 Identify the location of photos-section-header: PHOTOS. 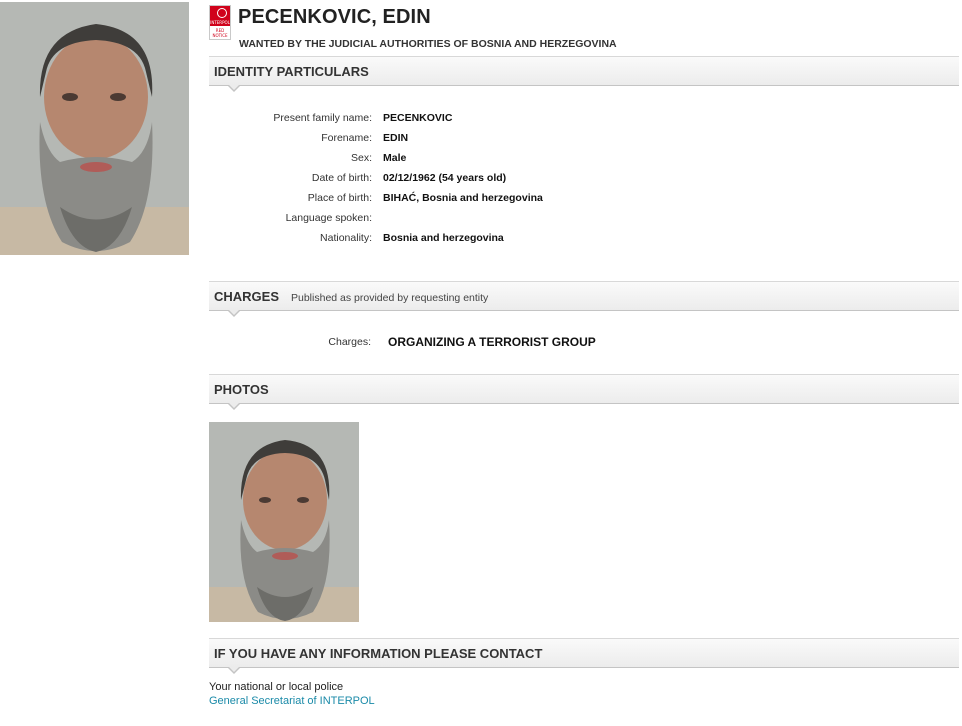
(584, 392).